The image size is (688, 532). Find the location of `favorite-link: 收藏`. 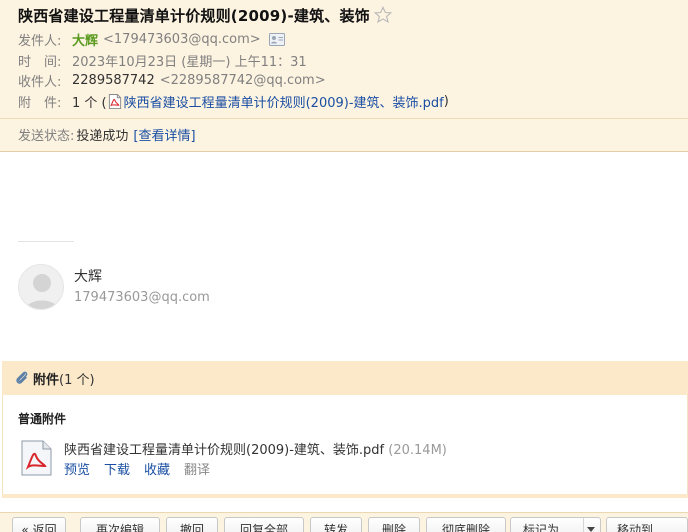

favorite-link: 收藏 is located at coordinates (157, 468).